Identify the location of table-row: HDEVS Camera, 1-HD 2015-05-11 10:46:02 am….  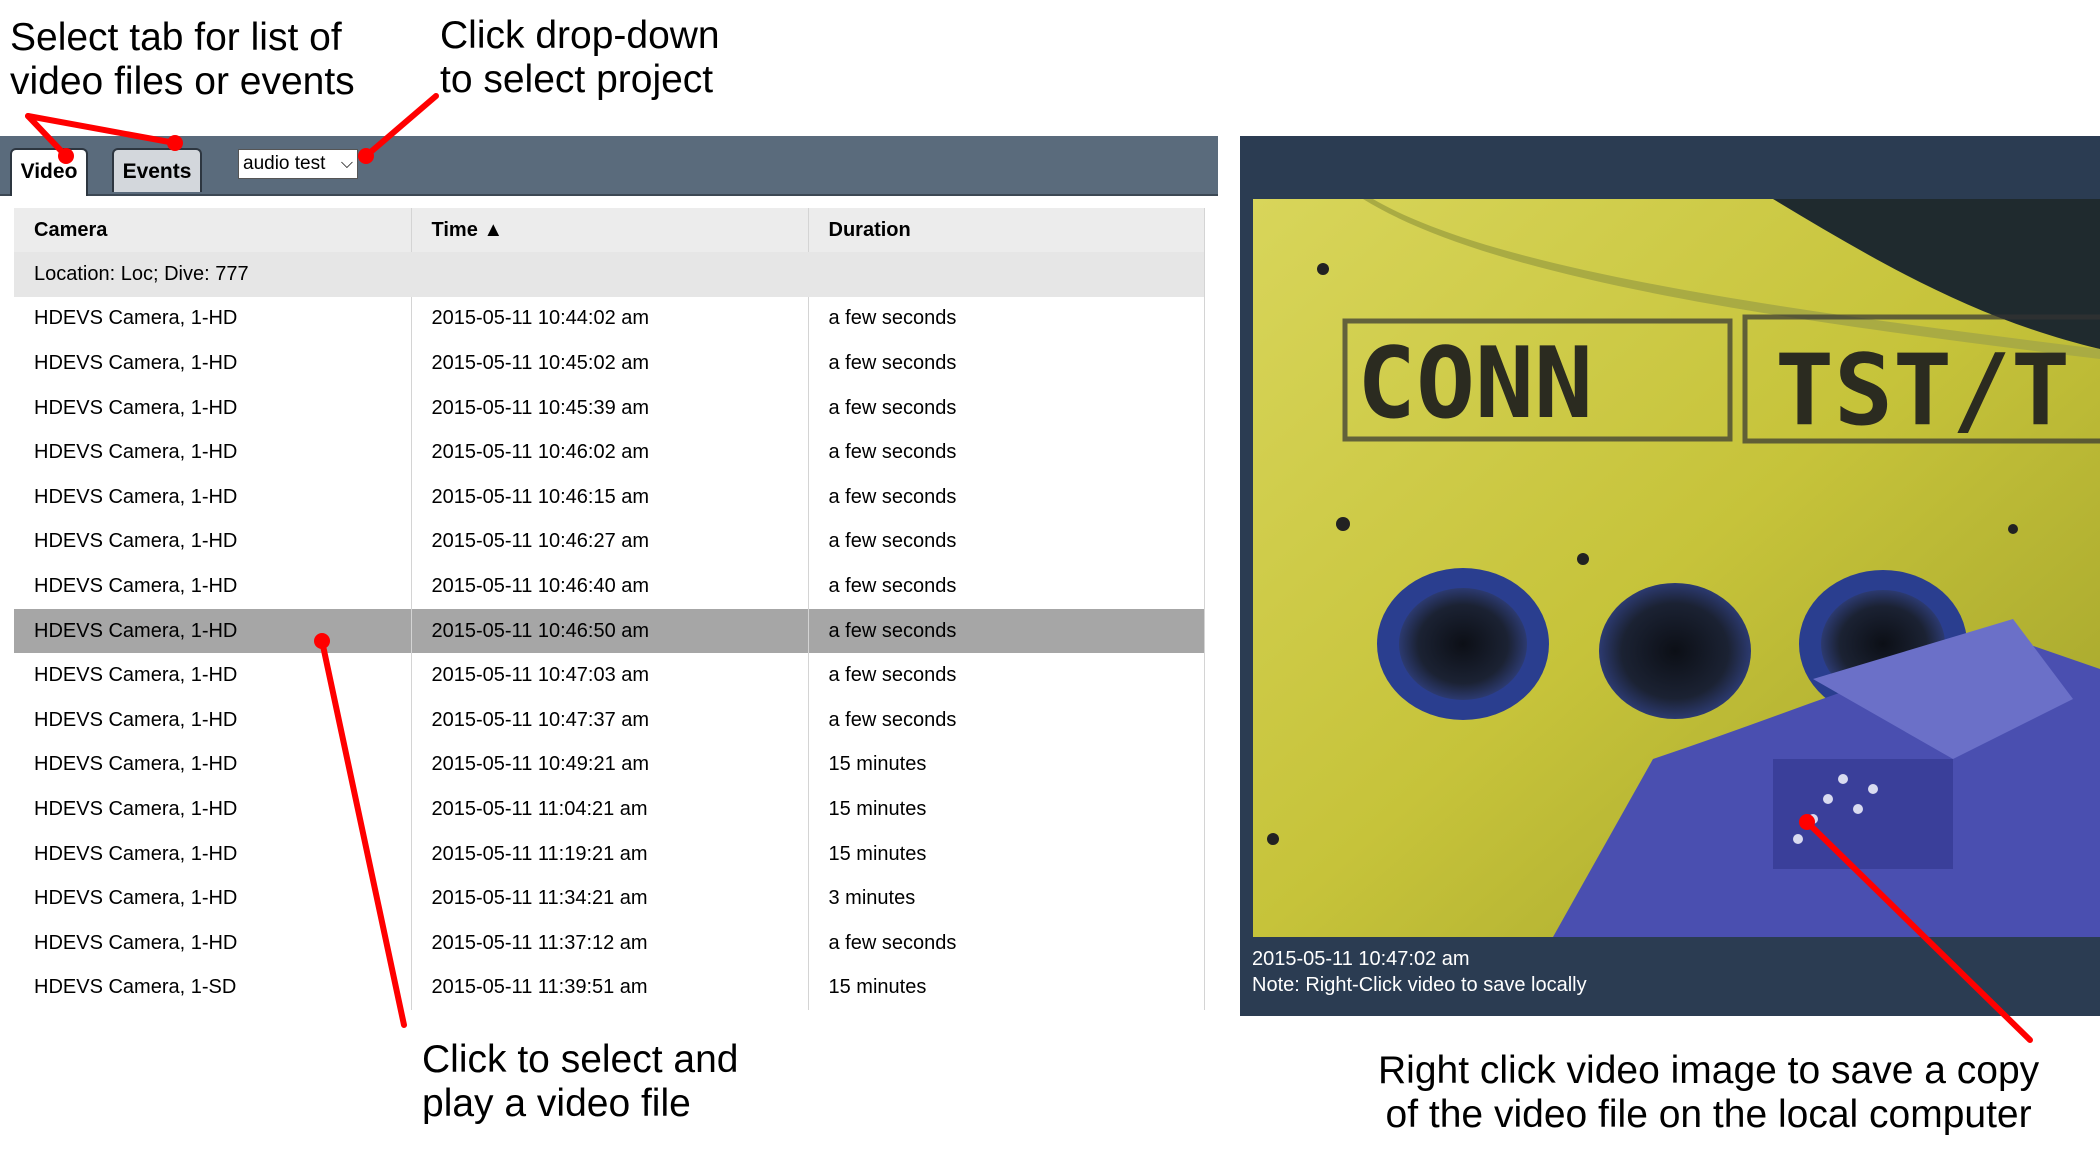
(609, 452).